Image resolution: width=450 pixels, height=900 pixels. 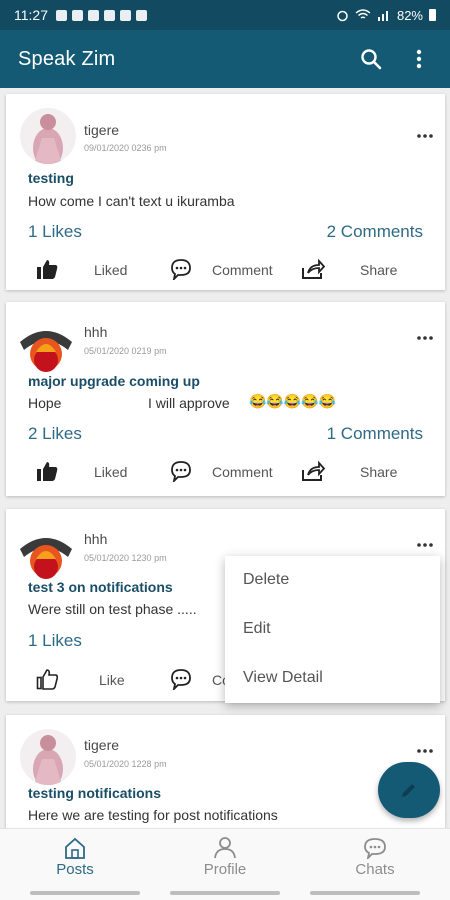 I want to click on like-label: Like, so click(x=112, y=680).